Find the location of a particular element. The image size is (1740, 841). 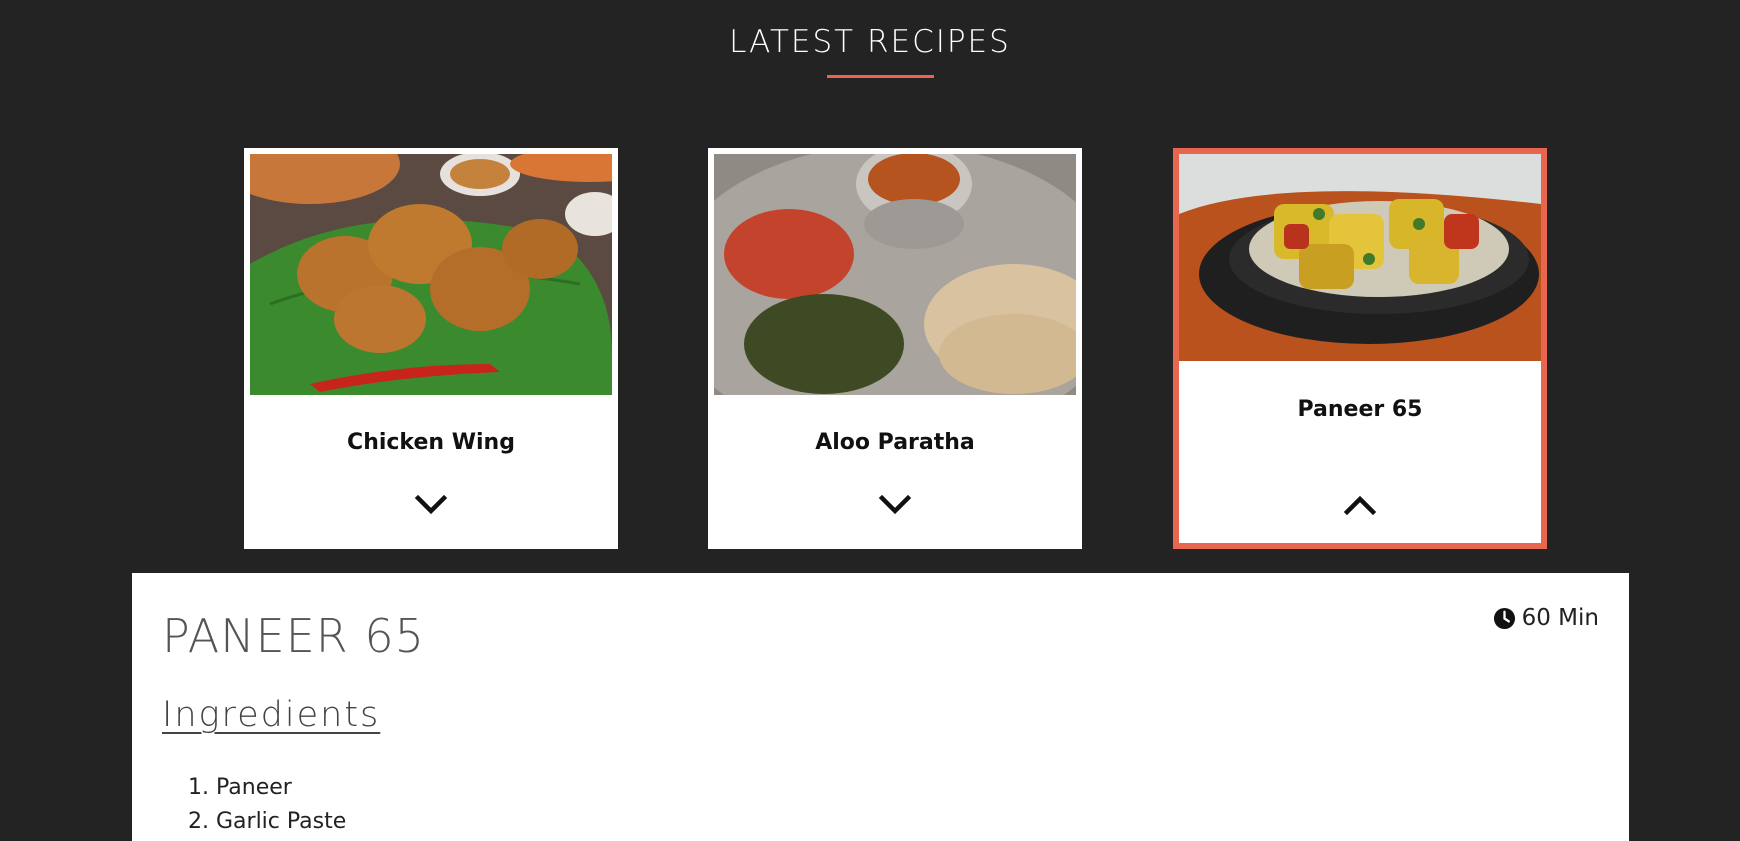

recipe-card-paneer-65: Paneer 65 is located at coordinates (1360, 348).